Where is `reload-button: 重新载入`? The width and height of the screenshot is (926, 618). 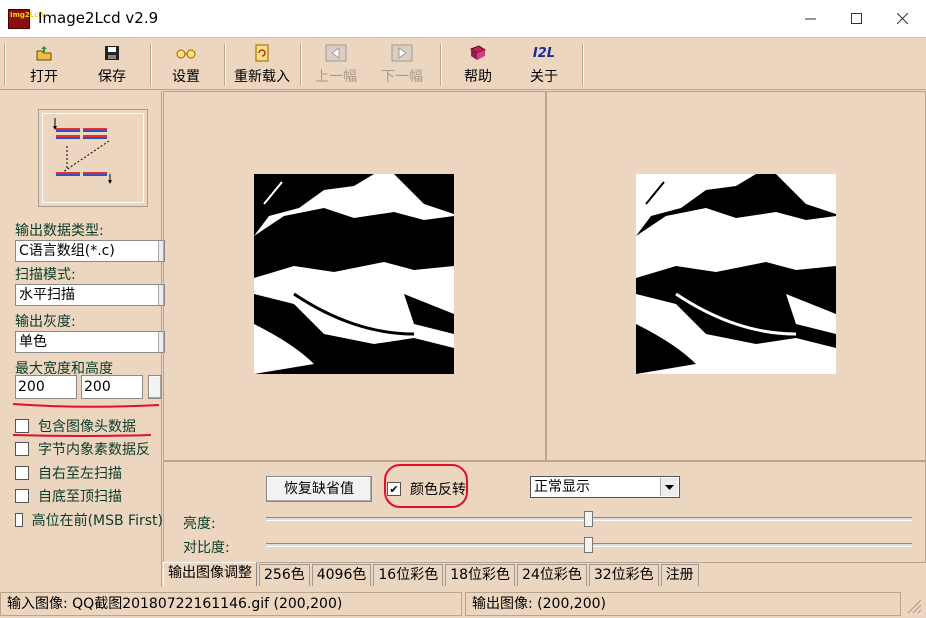
reload-button: 重新载入 is located at coordinates (262, 65).